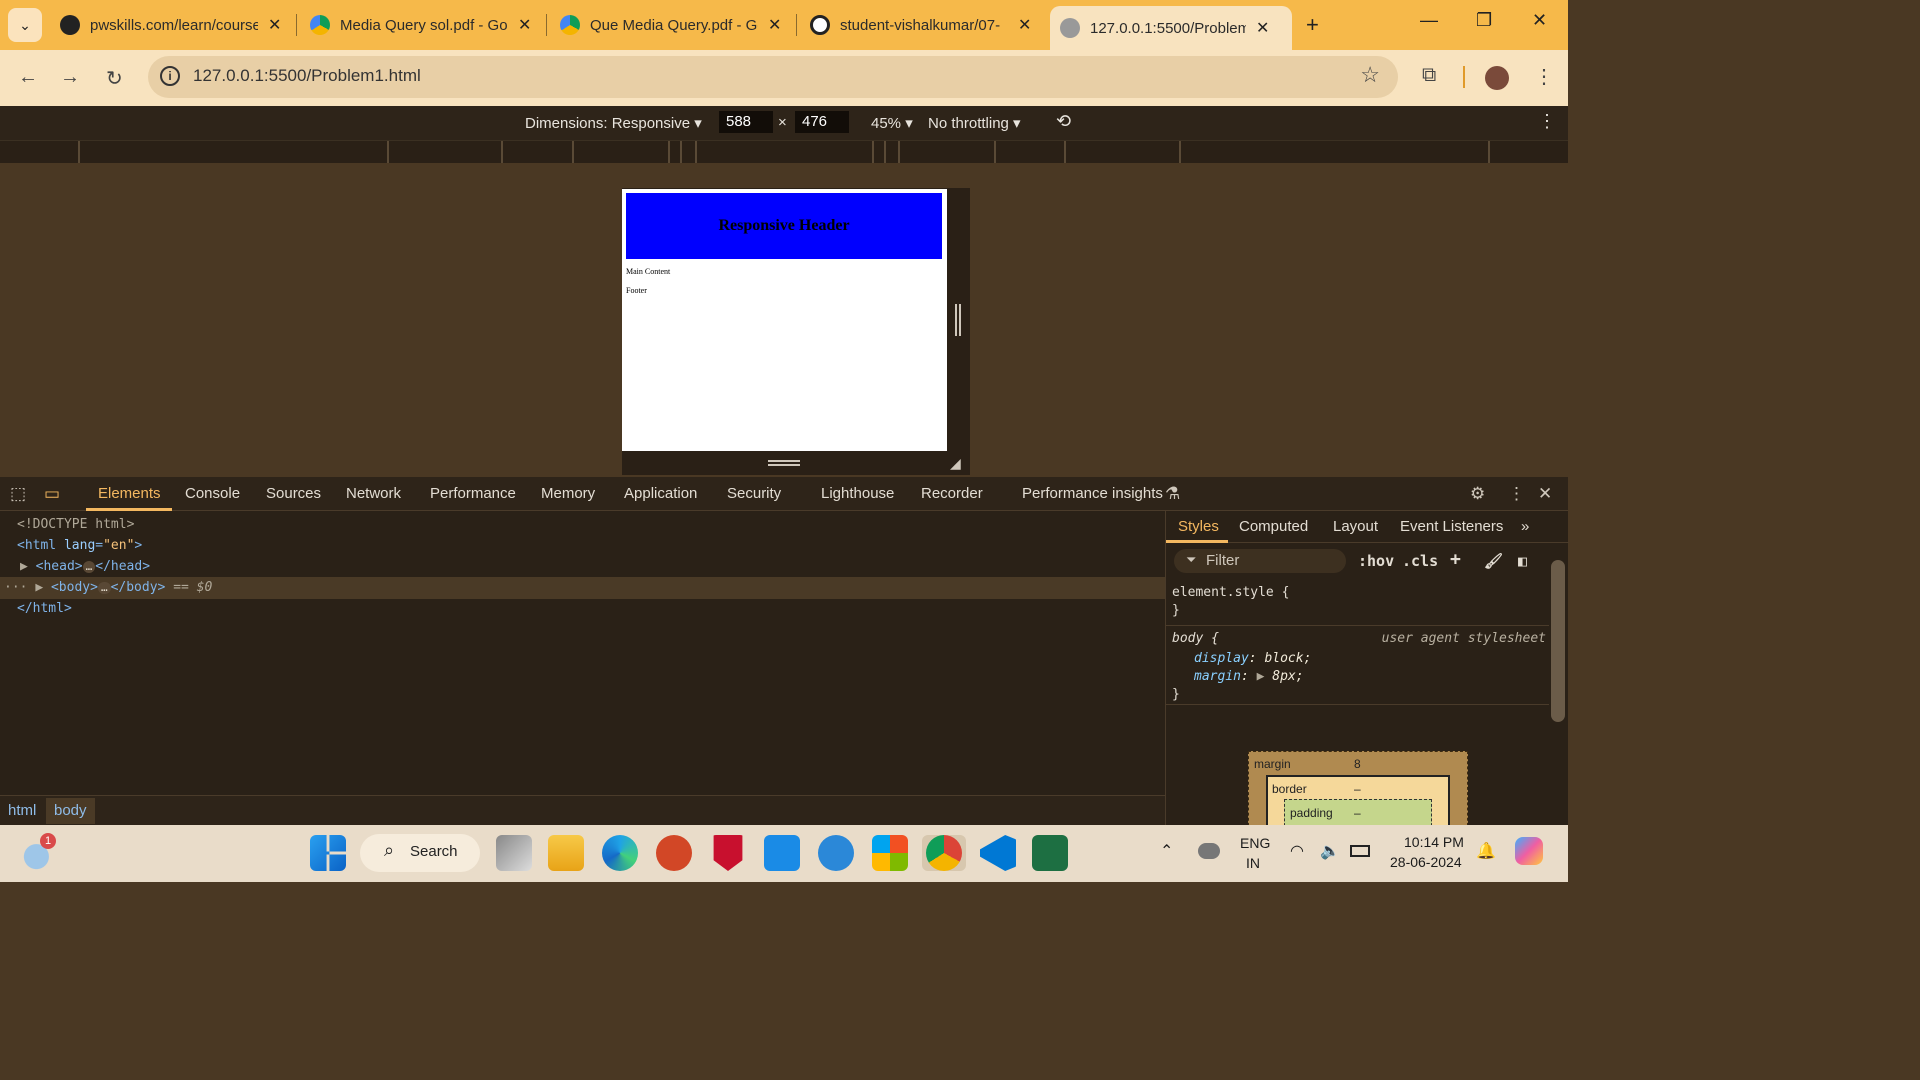 The height and width of the screenshot is (1080, 1920). I want to click on vscode-icon, so click(998, 853).